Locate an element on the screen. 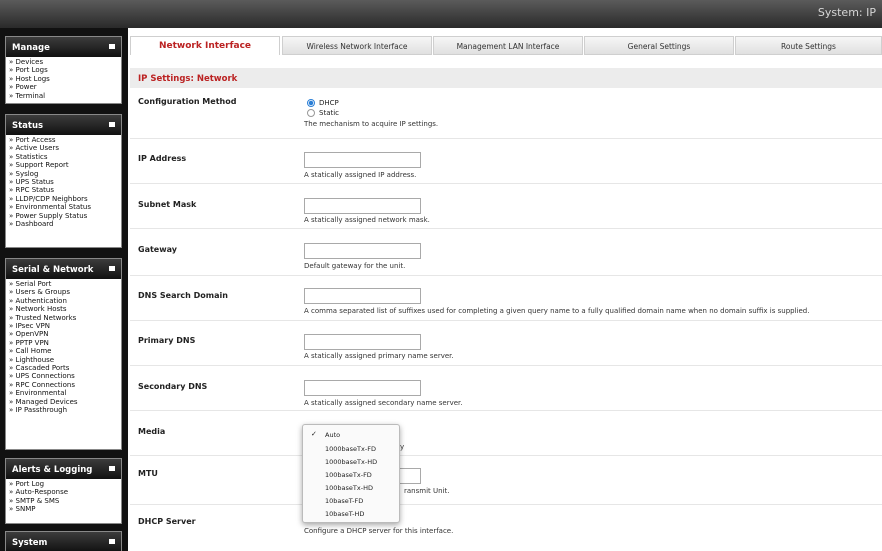  sidebar-item-power-supply-status: » Power Supply Status is located at coordinates (65, 216).